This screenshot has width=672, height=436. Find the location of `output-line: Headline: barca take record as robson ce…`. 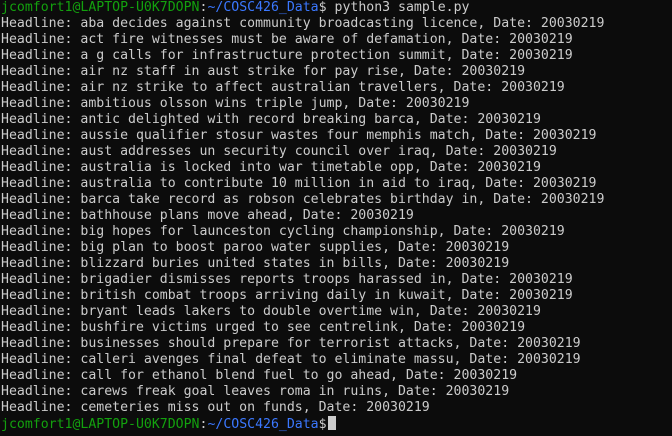

output-line: Headline: barca take record as robson ce… is located at coordinates (303, 199).